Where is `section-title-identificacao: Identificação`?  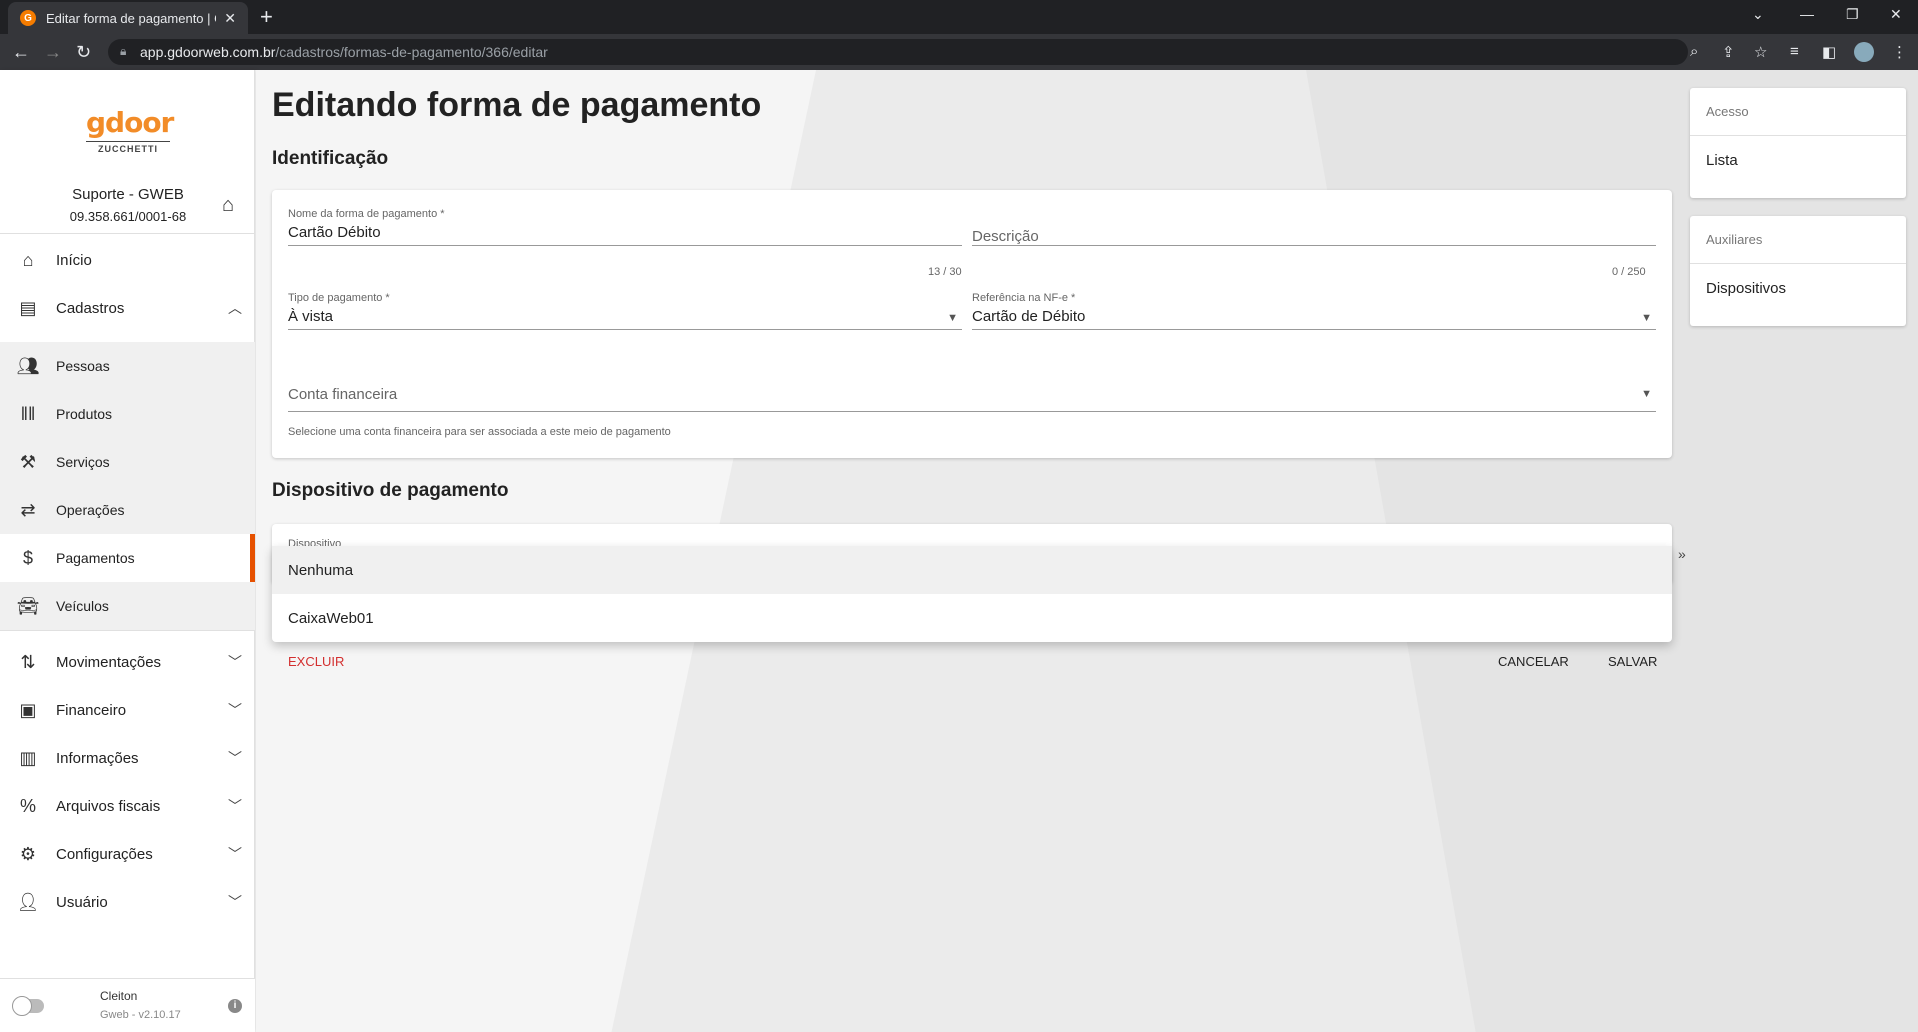
section-title-identificacao: Identificação is located at coordinates (330, 158).